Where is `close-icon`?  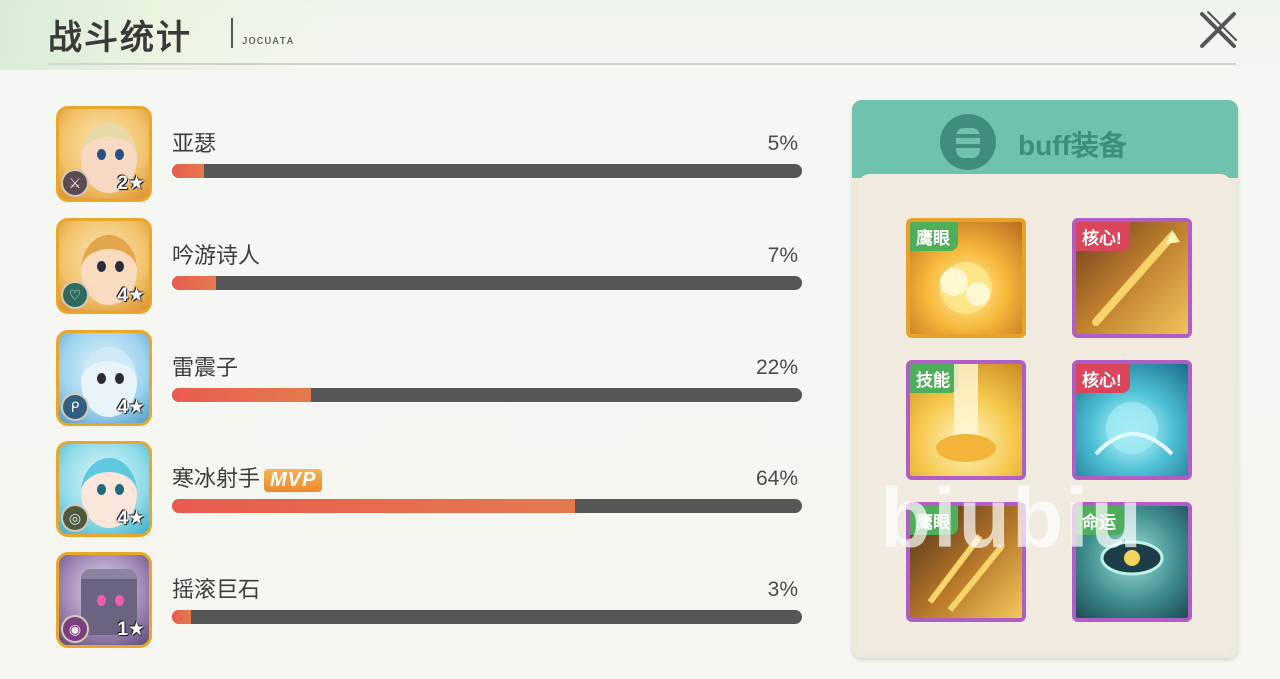
close-icon is located at coordinates (1218, 29).